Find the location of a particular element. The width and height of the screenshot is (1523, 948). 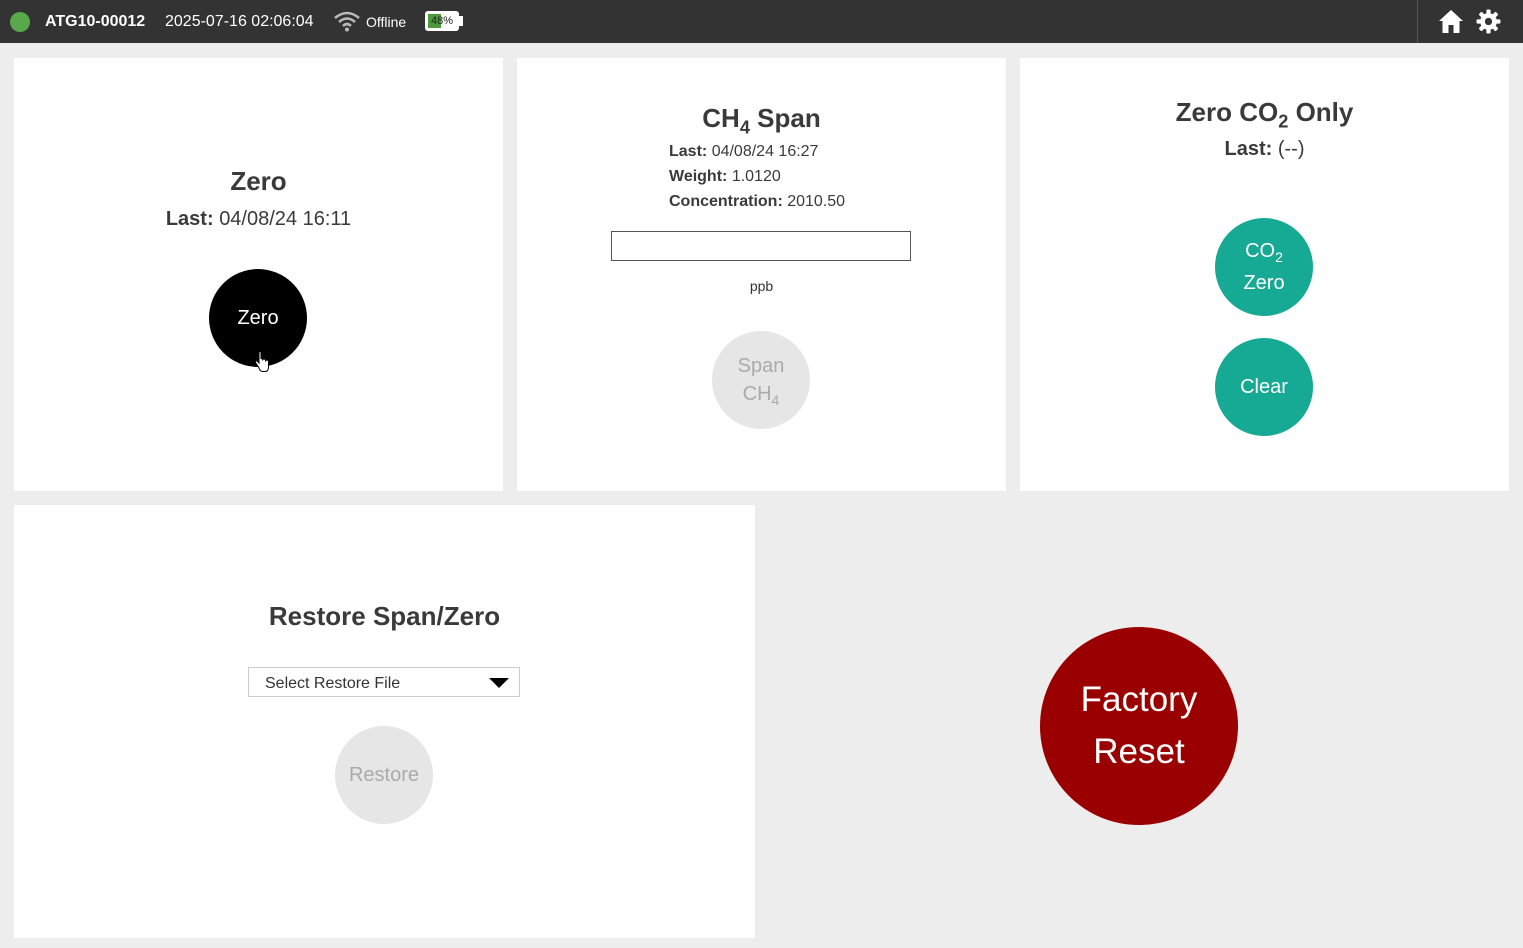

zero-co2-panel: Zero CO2 Only Last: (--) CO2 Zero Clear is located at coordinates (1264, 274).